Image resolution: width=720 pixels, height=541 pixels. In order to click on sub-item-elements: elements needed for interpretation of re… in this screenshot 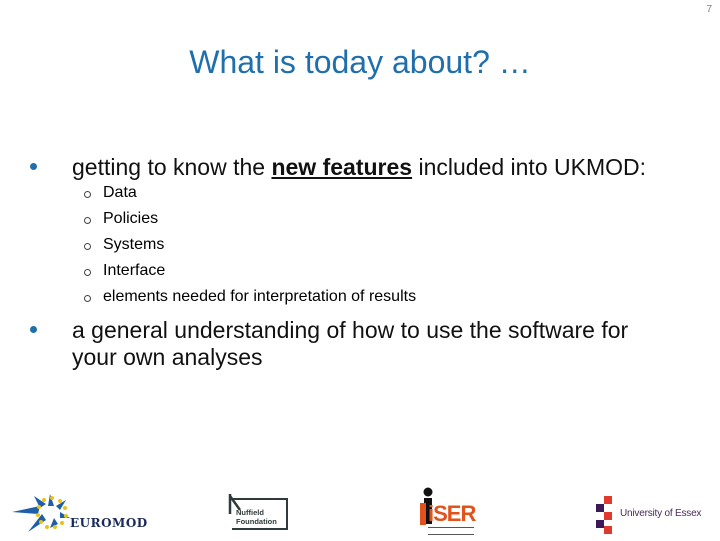, I will do `click(250, 300)`.